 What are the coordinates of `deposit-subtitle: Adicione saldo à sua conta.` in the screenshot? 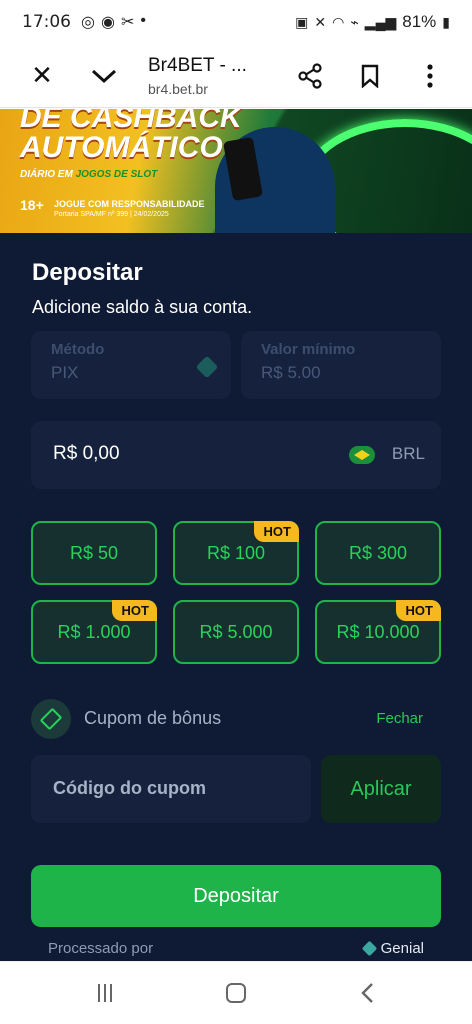 It's located at (142, 307).